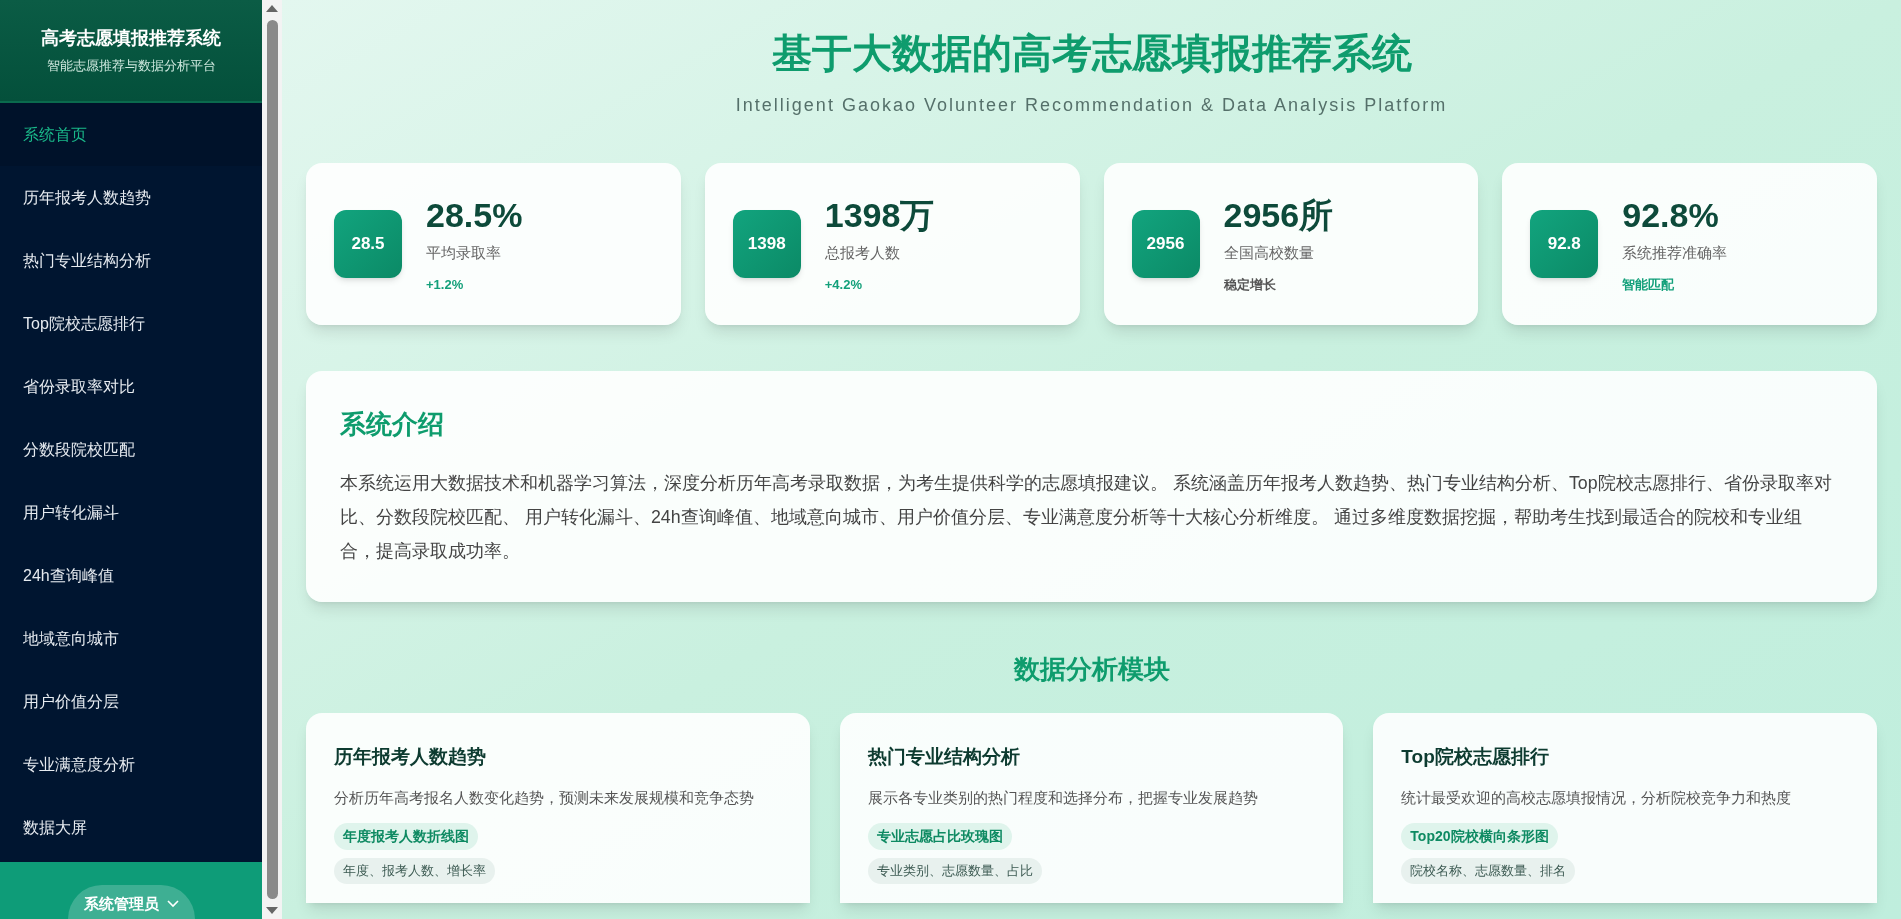 This screenshot has width=1901, height=919. Describe the element at coordinates (131, 764) in the screenshot. I see `nav-item: 专业满意度分析` at that location.